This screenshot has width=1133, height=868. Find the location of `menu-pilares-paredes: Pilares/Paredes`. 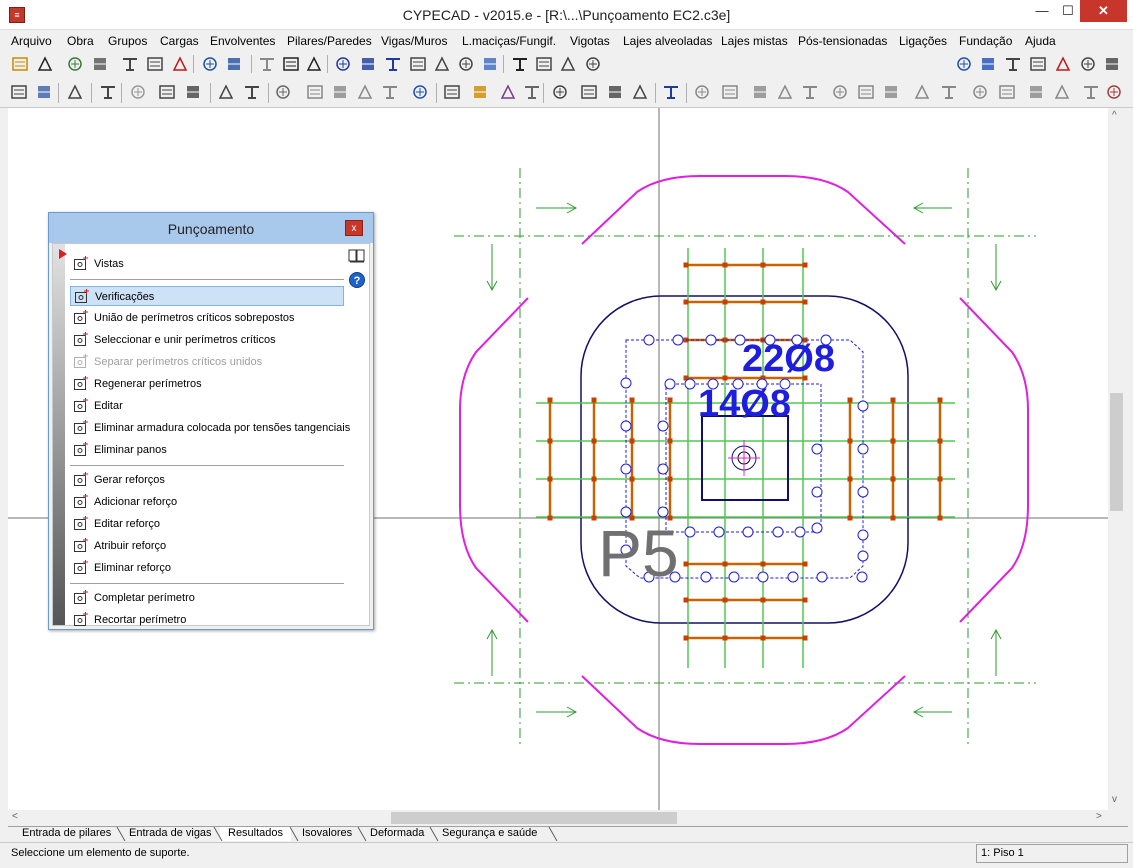

menu-pilares-paredes: Pilares/Paredes is located at coordinates (329, 41).